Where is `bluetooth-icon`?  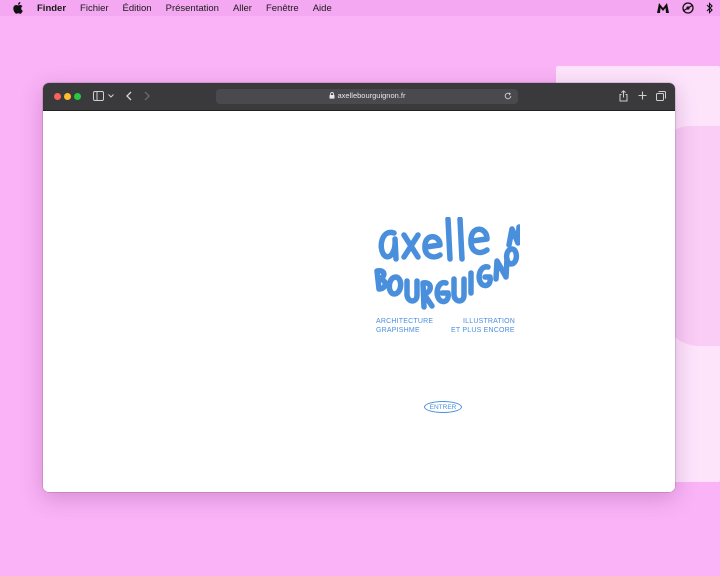
bluetooth-icon is located at coordinates (710, 8).